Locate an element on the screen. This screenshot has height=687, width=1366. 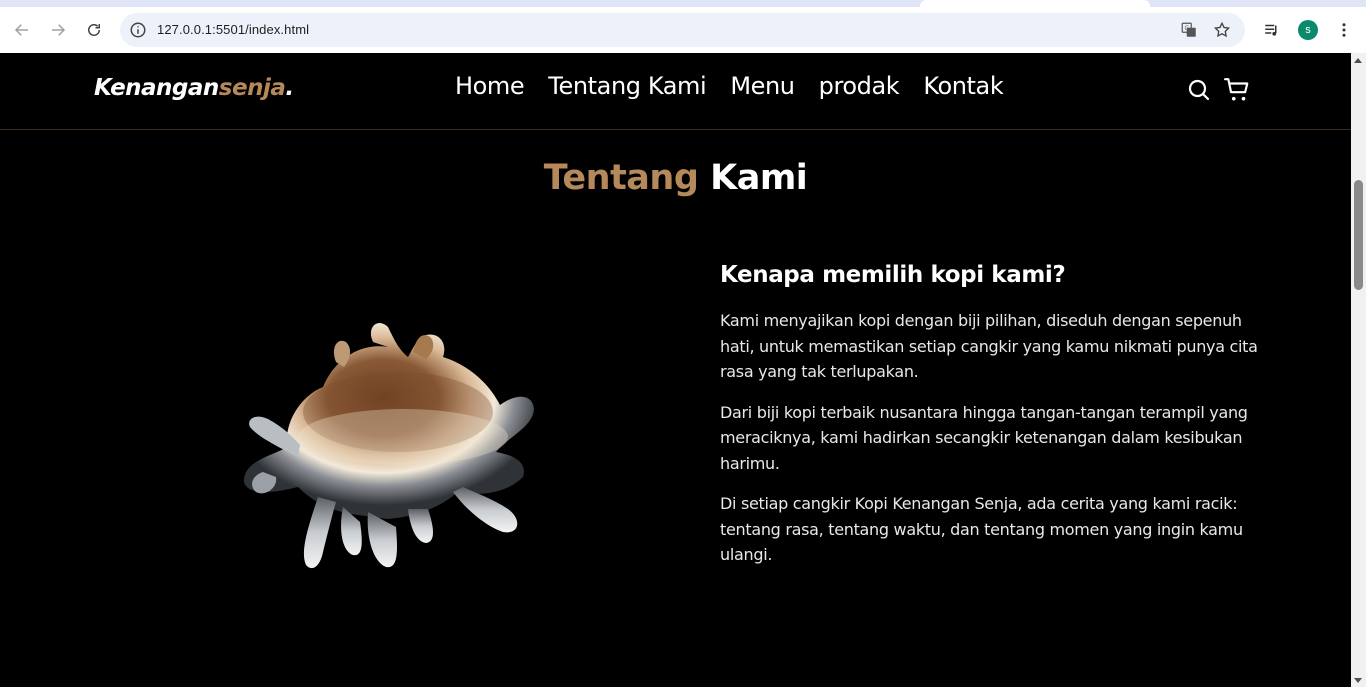
translate-icon: G is located at coordinates (1189, 30).